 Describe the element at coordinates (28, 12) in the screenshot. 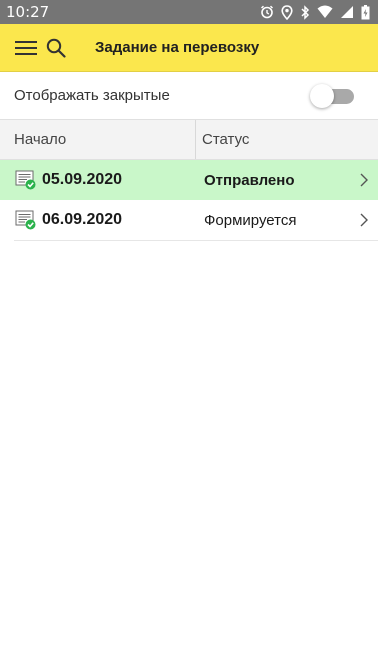

I see `status-time: 10:27` at that location.